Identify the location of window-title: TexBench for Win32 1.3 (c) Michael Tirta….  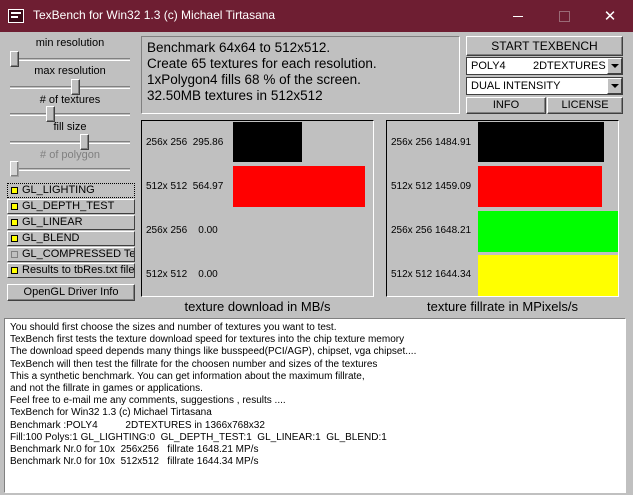
(154, 15).